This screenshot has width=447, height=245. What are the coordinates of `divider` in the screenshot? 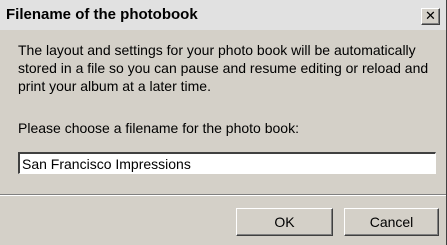 It's located at (223, 195).